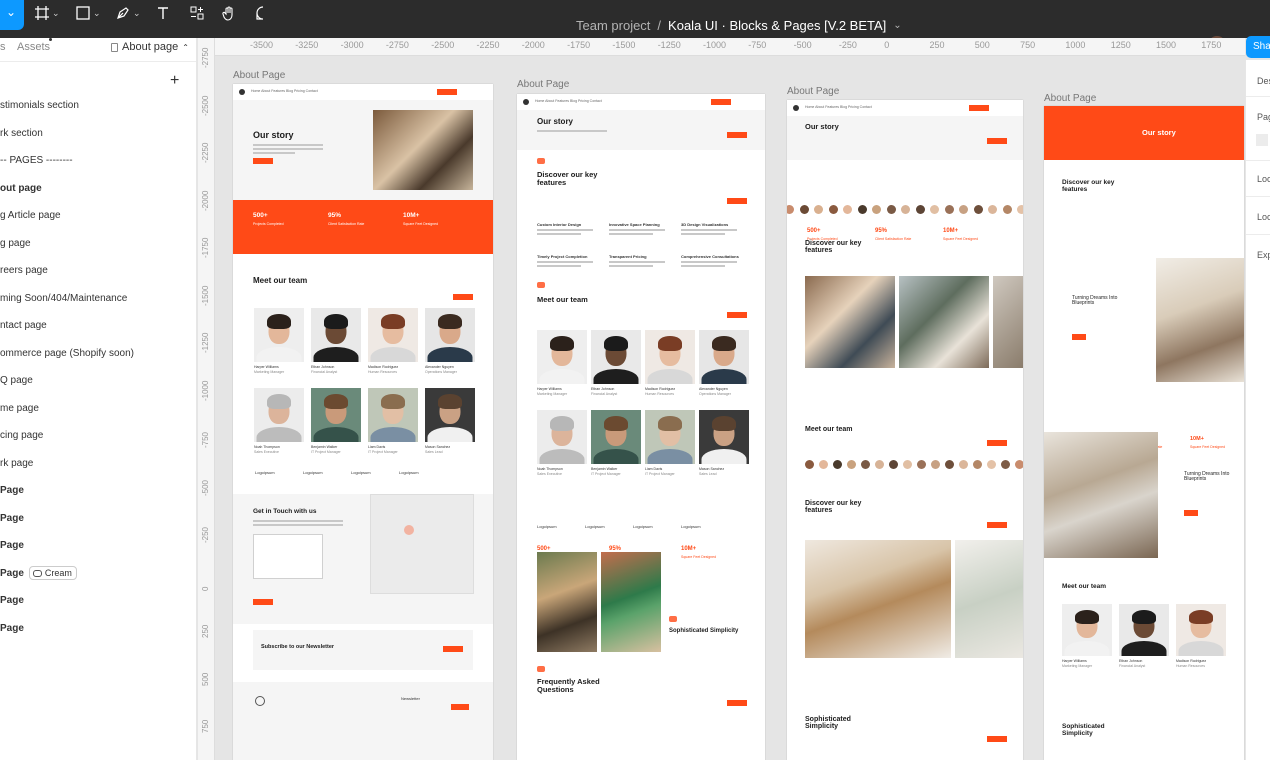 The height and width of the screenshot is (760, 1270). Describe the element at coordinates (715, 394) in the screenshot. I see `team-member-role: Operations Manager` at that location.